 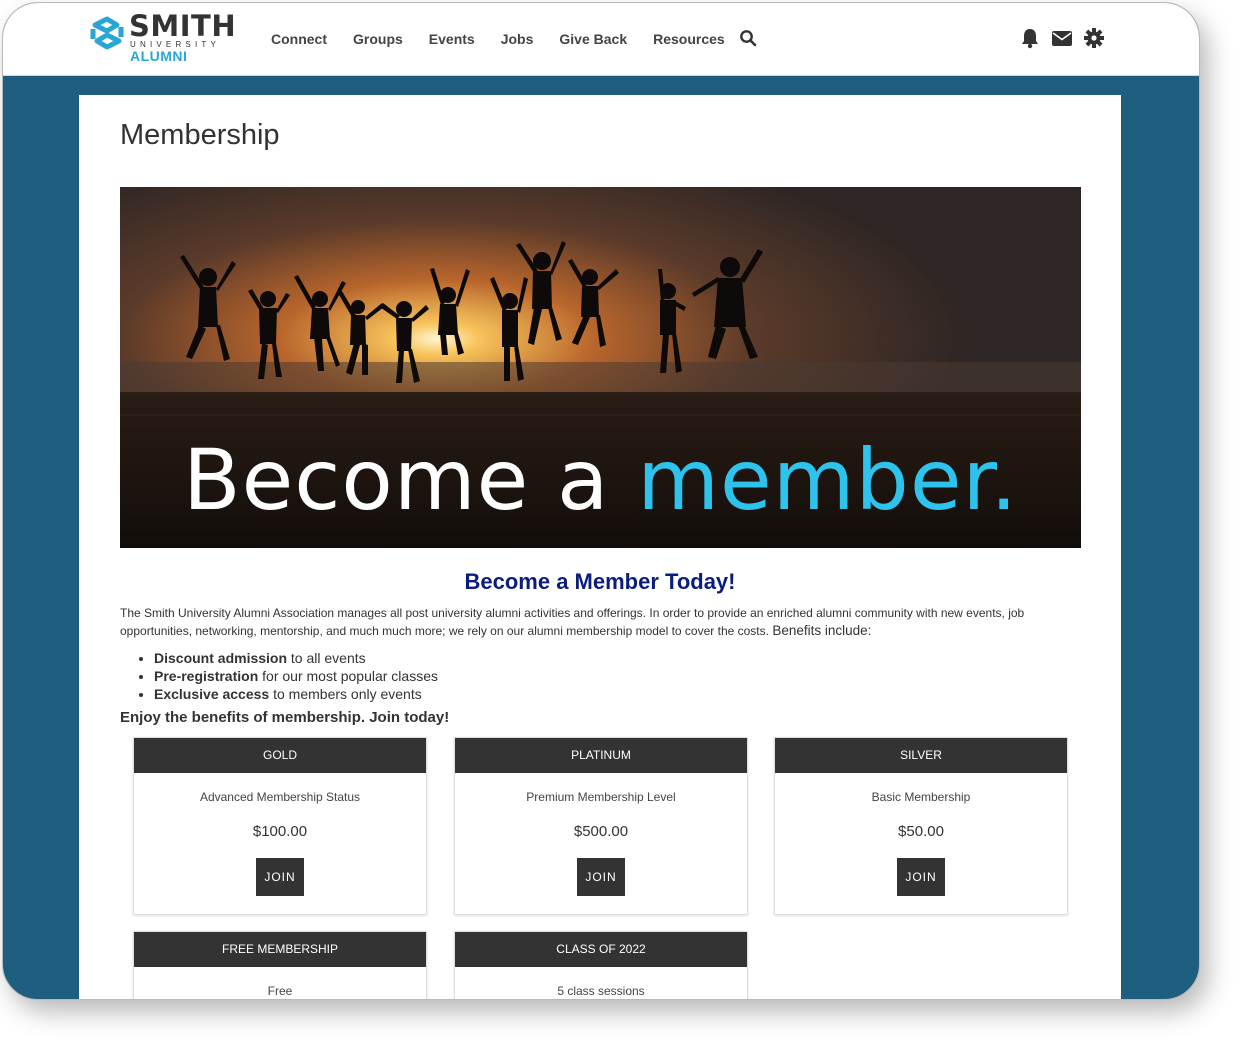 What do you see at coordinates (299, 39) in the screenshot?
I see `nav-connect: Connect` at bounding box center [299, 39].